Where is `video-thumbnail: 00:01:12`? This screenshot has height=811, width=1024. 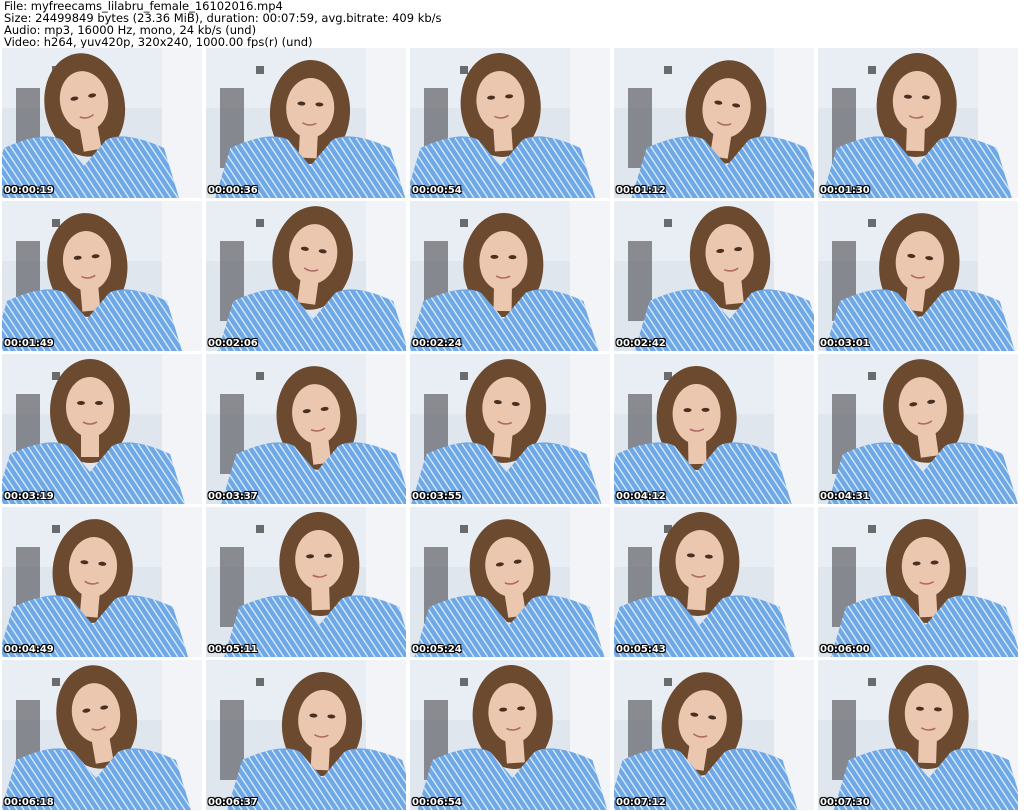
video-thumbnail: 00:01:12 is located at coordinates (714, 123).